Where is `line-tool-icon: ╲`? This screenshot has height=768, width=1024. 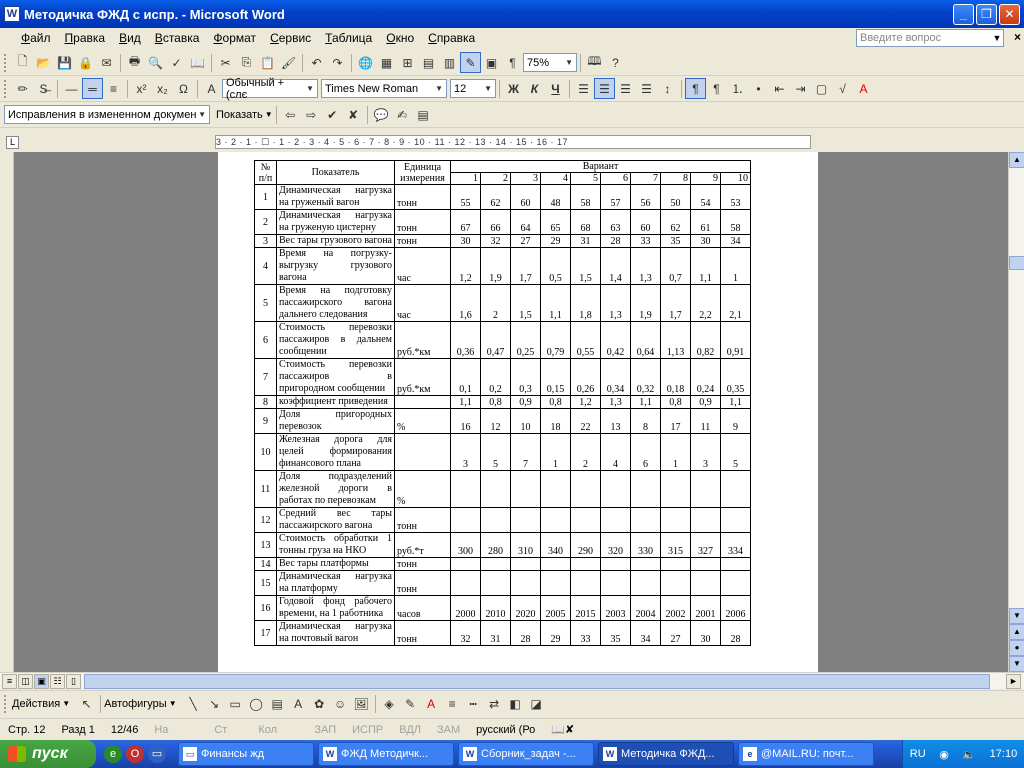 line-tool-icon: ╲ is located at coordinates (193, 703).